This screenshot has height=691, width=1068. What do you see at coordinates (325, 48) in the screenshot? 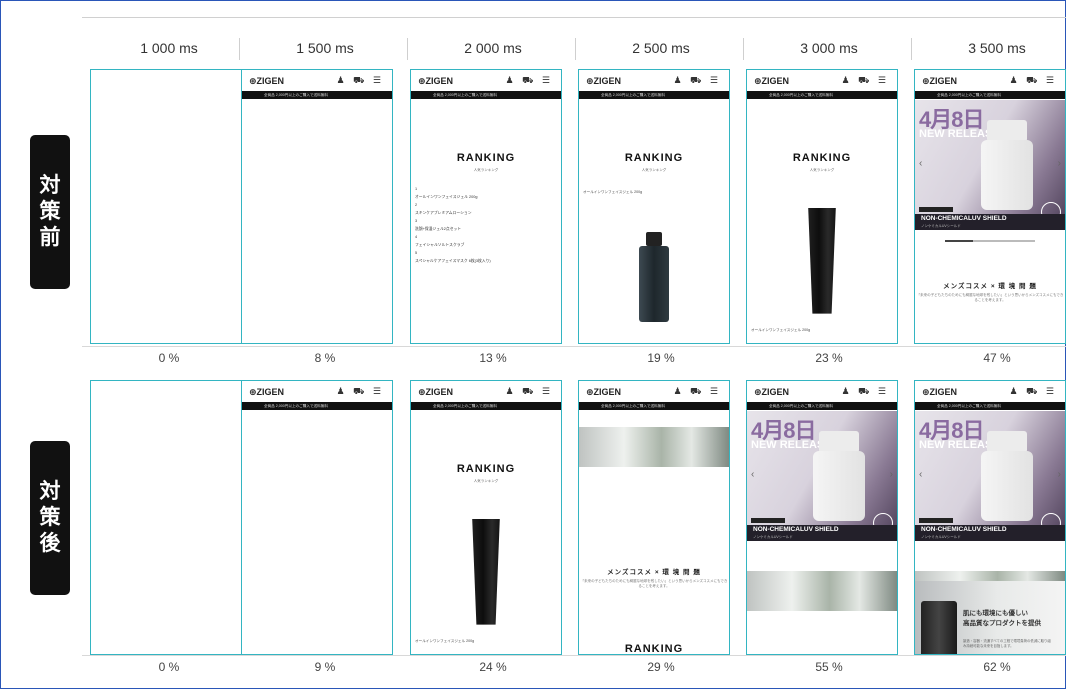
I see `column-header-1: 1 500 ms` at bounding box center [325, 48].